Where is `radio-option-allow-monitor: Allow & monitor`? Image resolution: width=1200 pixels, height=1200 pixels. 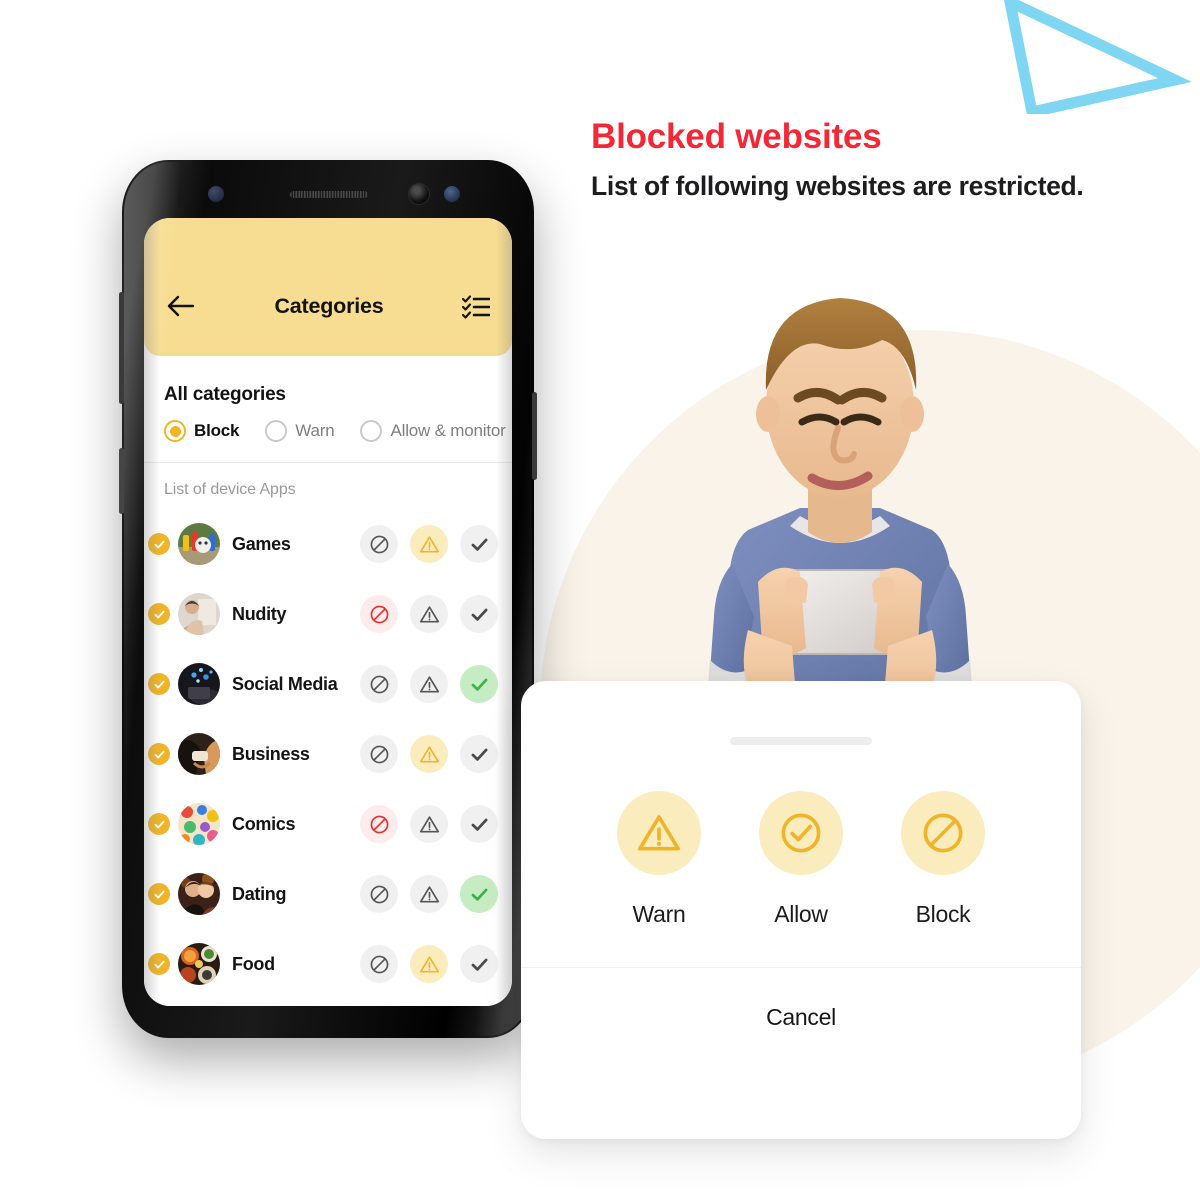 radio-option-allow-monitor: Allow & monitor is located at coordinates (433, 431).